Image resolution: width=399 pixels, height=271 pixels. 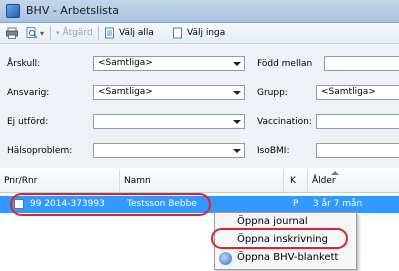 I want to click on select-all-button: Välj alla, so click(x=129, y=33).